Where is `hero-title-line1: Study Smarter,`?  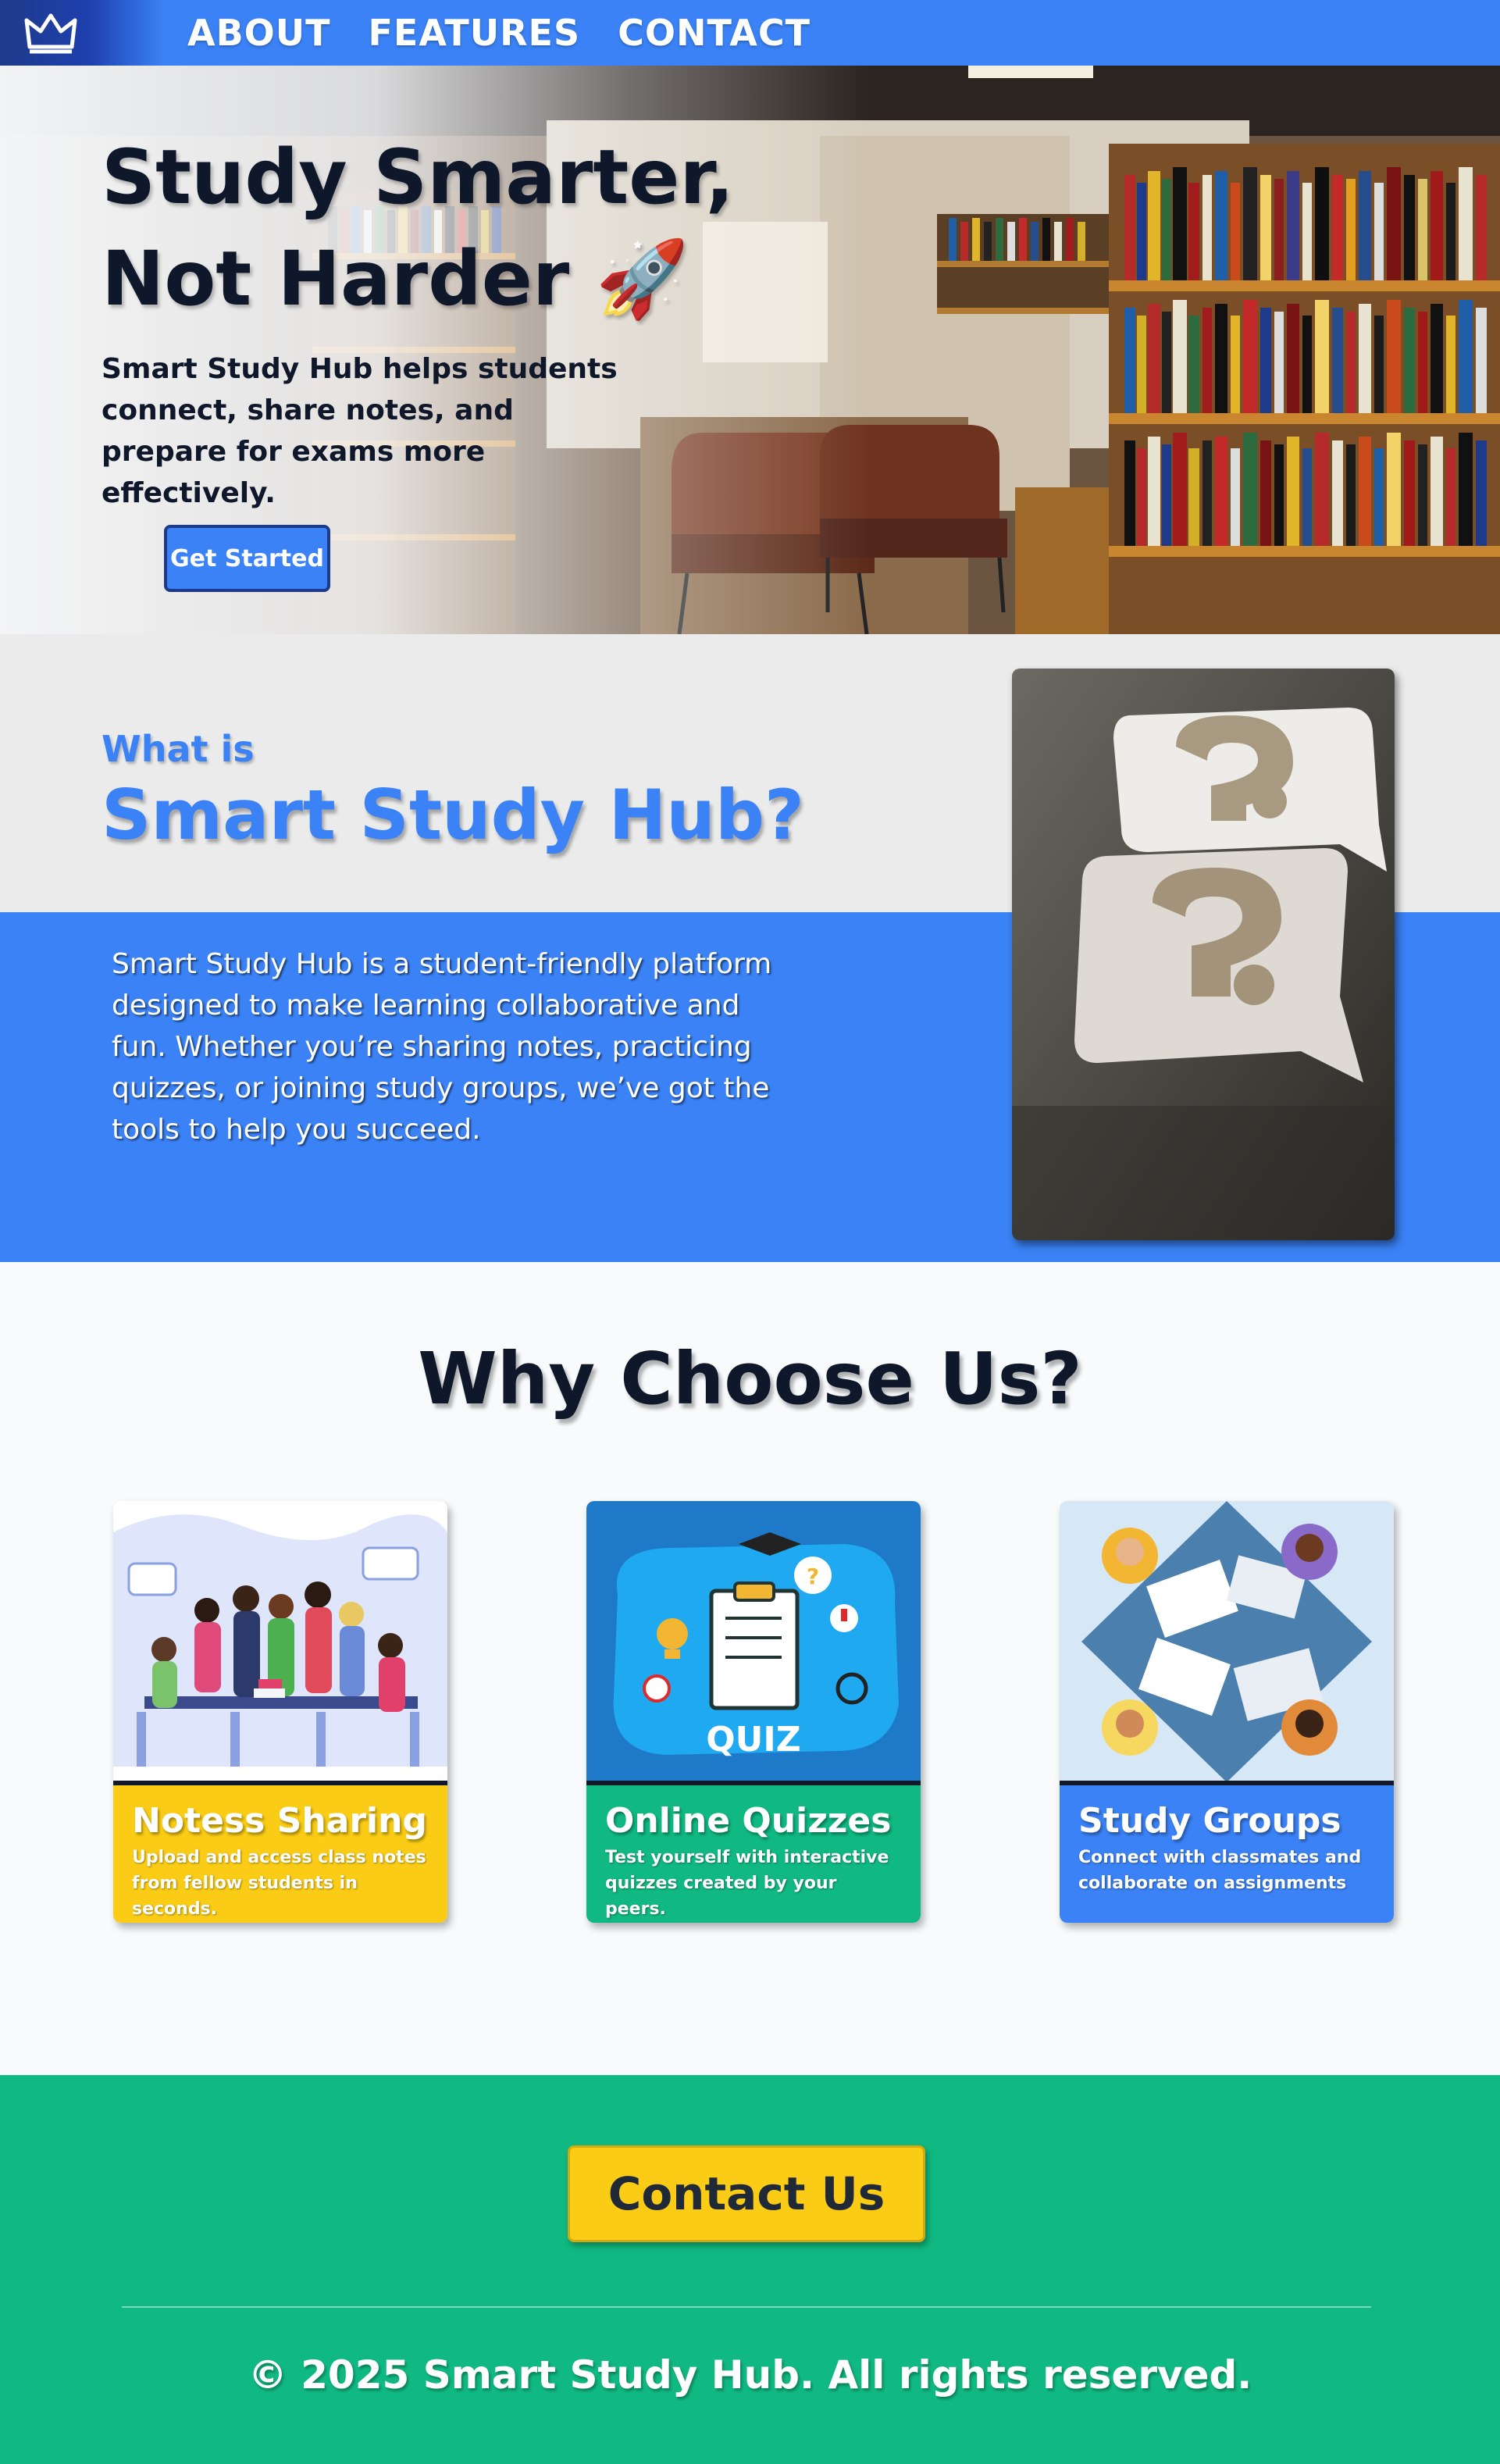
hero-title-line1: Study Smarter, is located at coordinates (418, 178).